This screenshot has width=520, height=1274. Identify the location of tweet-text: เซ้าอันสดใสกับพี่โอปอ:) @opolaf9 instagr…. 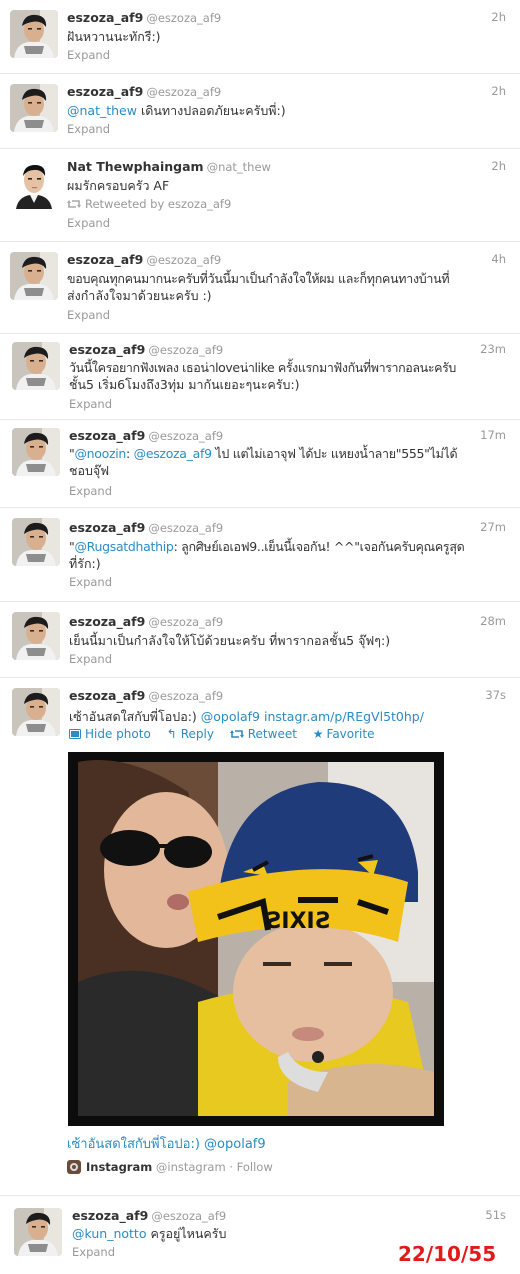
(285, 716).